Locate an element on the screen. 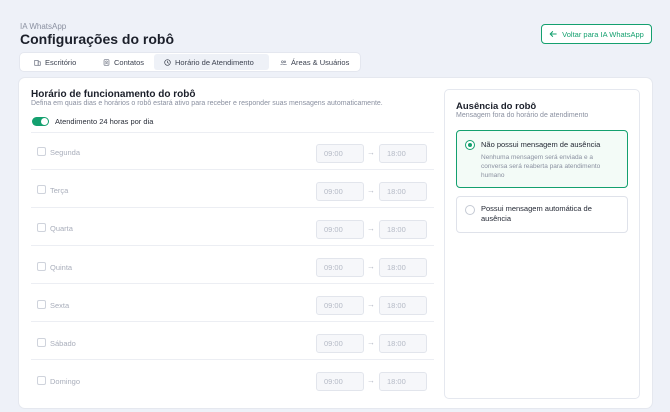  tab-areas-usuarios: Áreas & Usuários is located at coordinates (314, 62).